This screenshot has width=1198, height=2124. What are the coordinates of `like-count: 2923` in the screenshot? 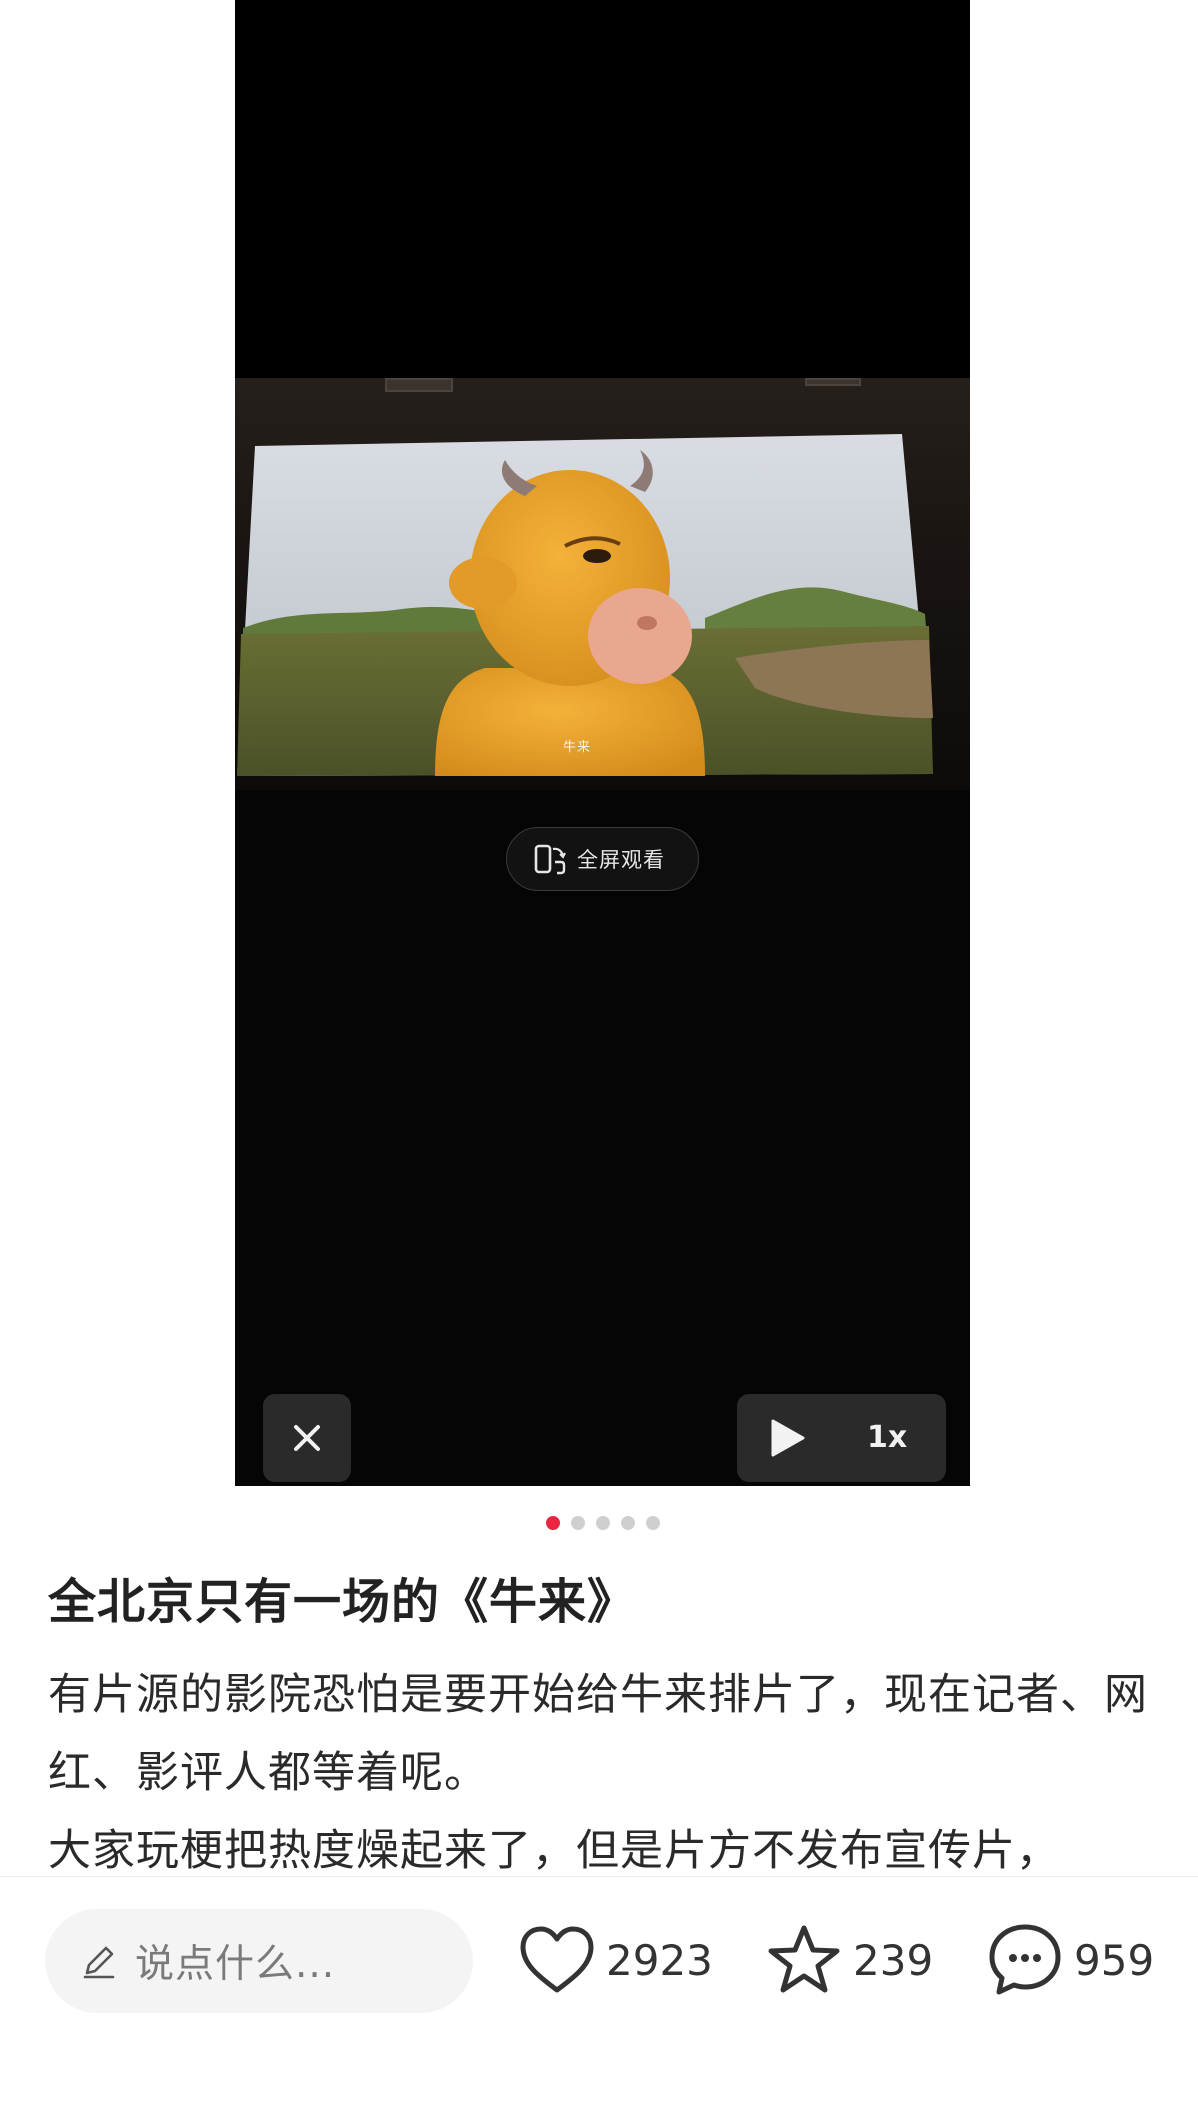 It's located at (659, 1960).